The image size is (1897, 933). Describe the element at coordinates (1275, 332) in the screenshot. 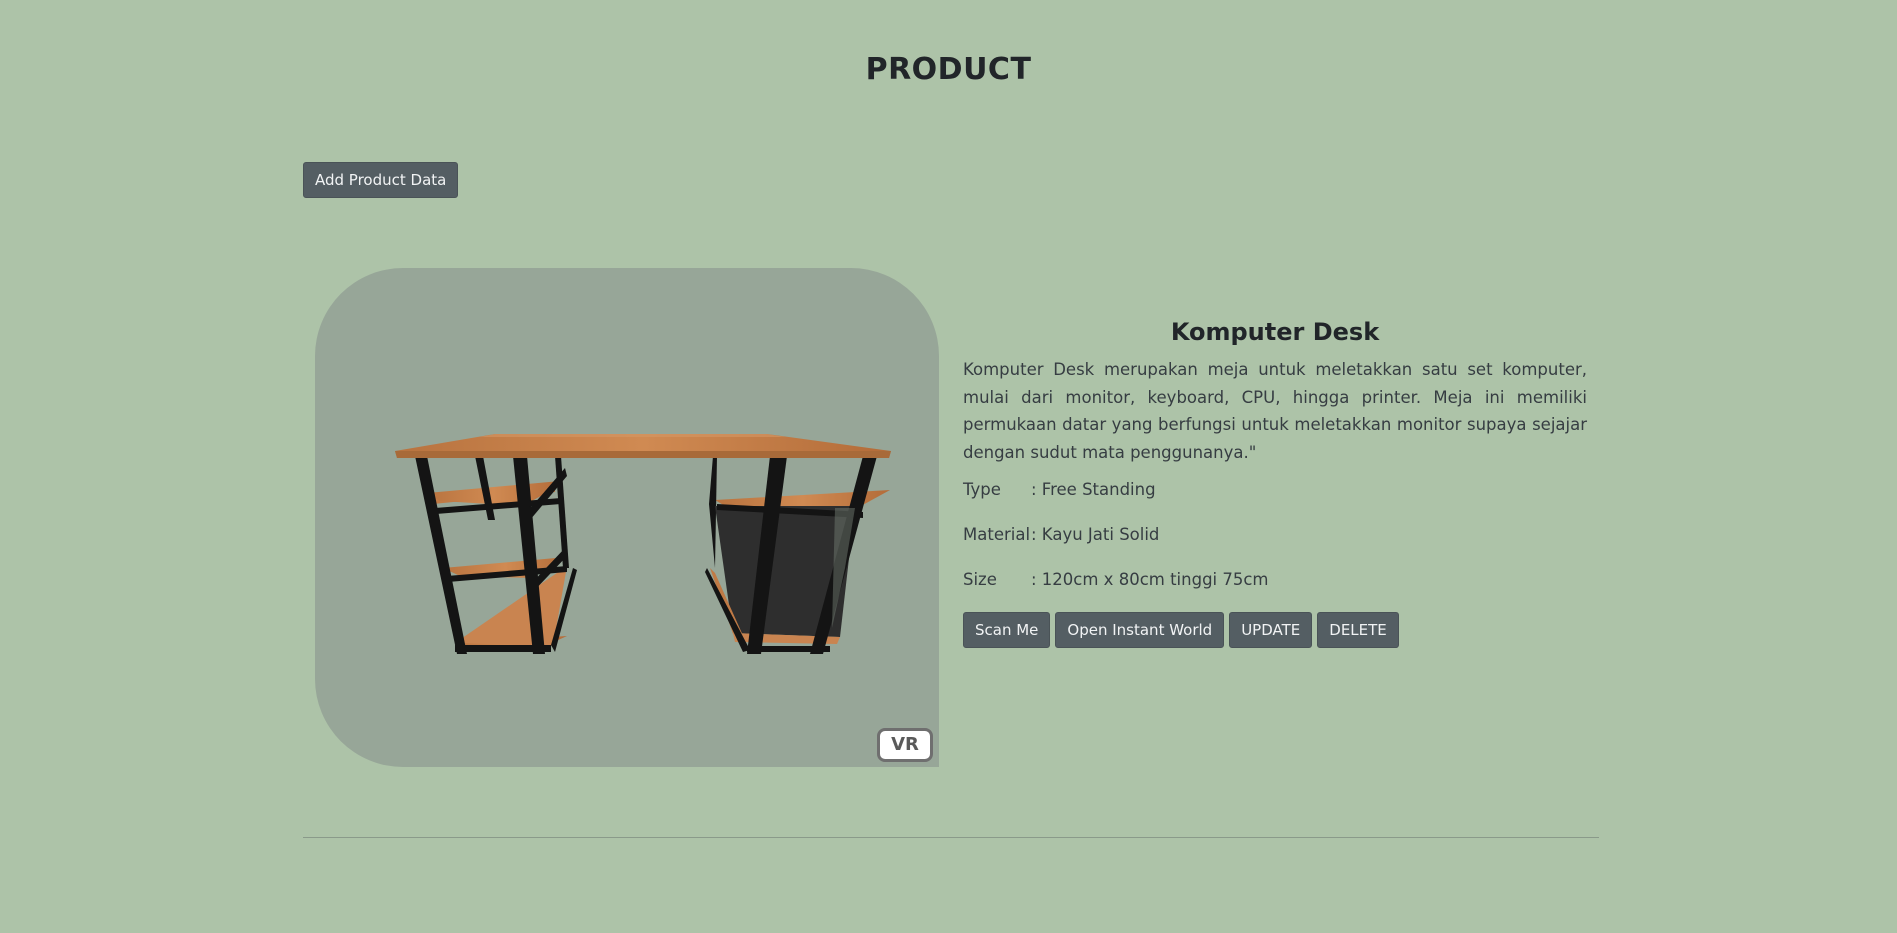

I see `product-name: Komputer Desk` at that location.